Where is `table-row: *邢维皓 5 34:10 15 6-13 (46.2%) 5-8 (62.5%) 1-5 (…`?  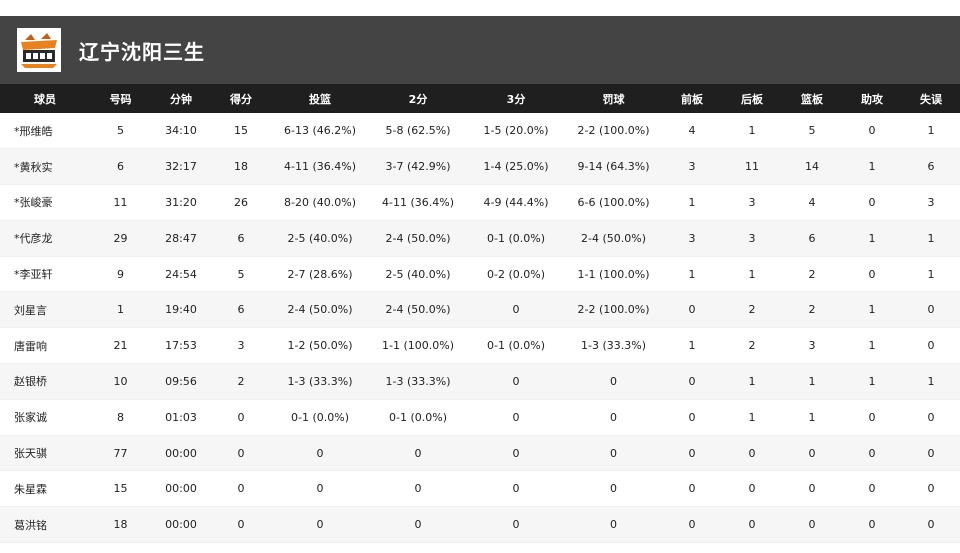
table-row: *邢维皓 5 34:10 15 6-13 (46.2%) 5-8 (62.5%) 1-5 (… is located at coordinates (480, 131).